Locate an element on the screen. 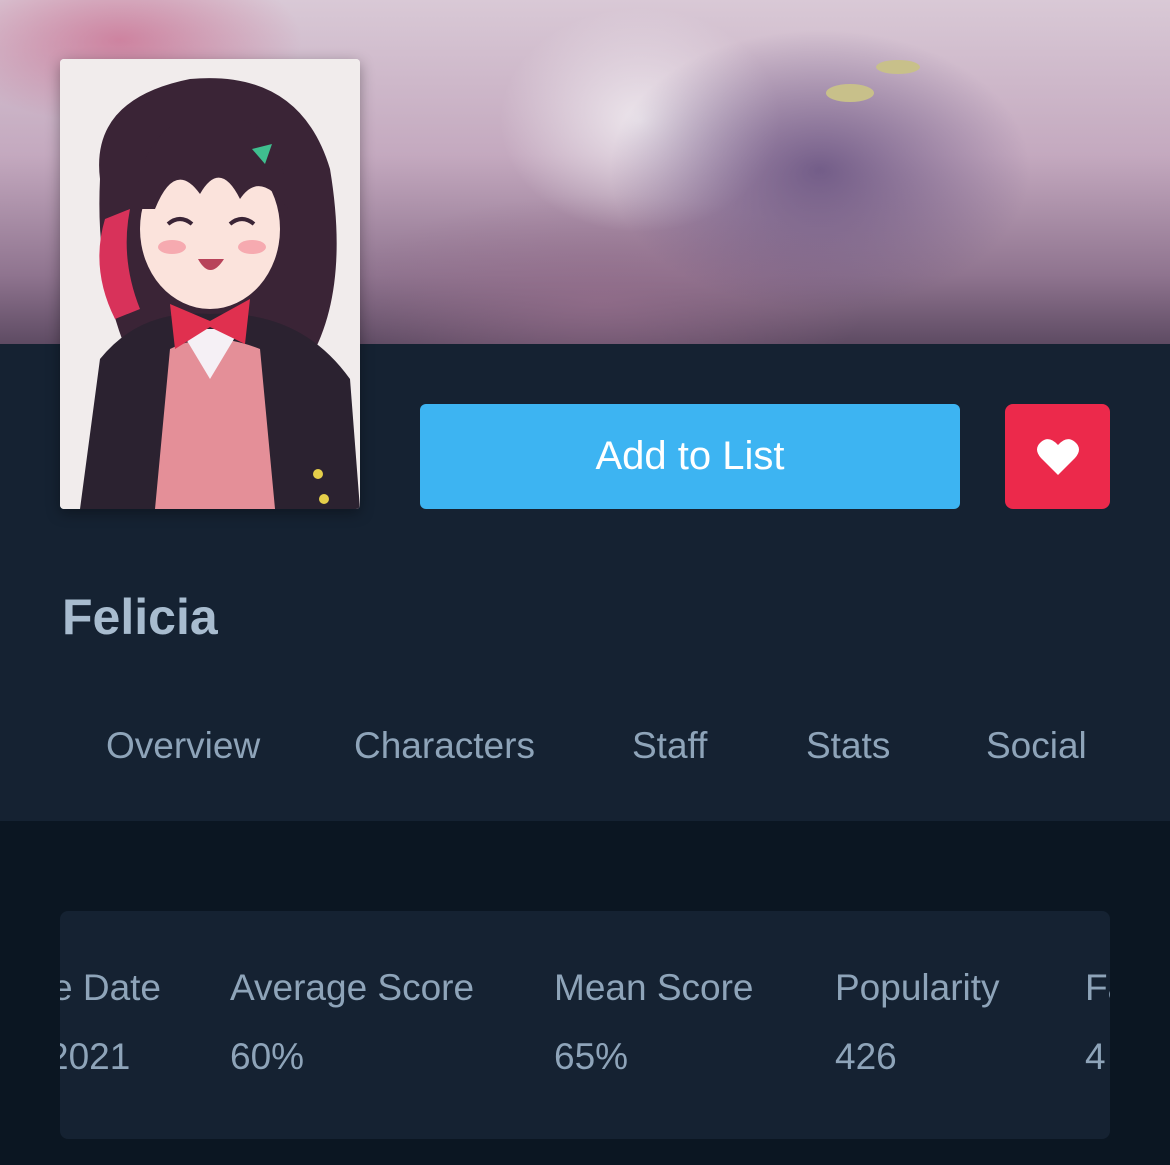 Image resolution: width=1170 pixels, height=1165 pixels. stat-label: Average Score is located at coordinates (352, 987).